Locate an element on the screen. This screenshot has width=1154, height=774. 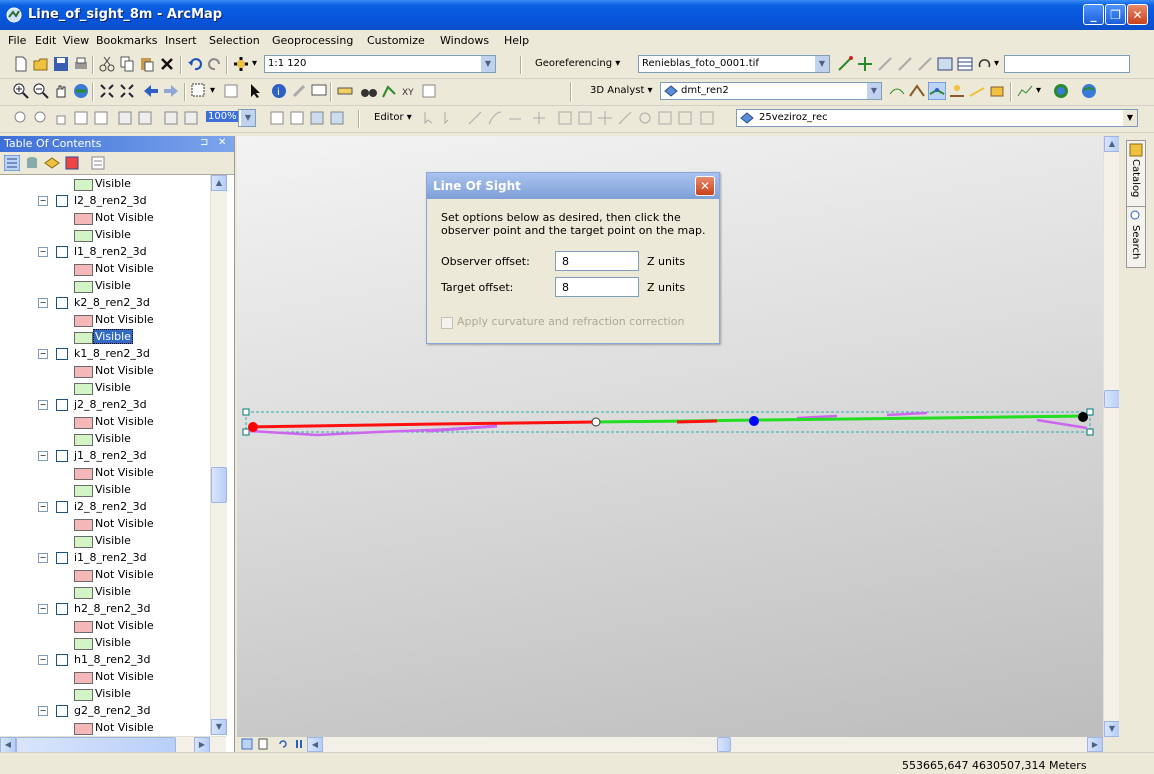
toc-hscroll-thumb is located at coordinates (96, 745).